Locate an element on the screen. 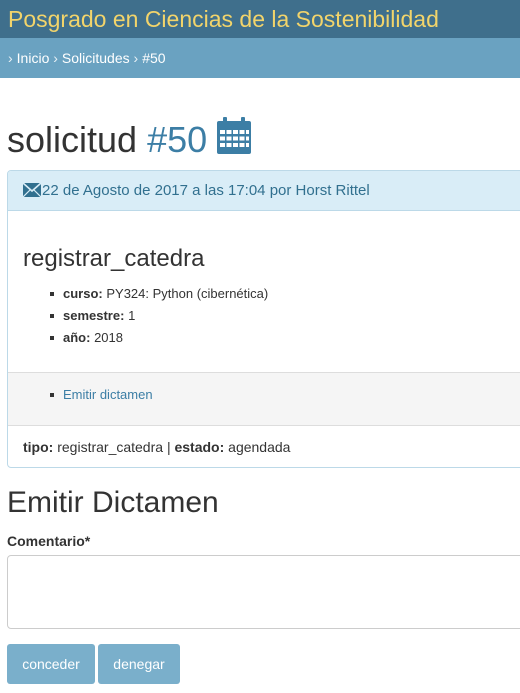  conceder-button: conceder is located at coordinates (51, 664).